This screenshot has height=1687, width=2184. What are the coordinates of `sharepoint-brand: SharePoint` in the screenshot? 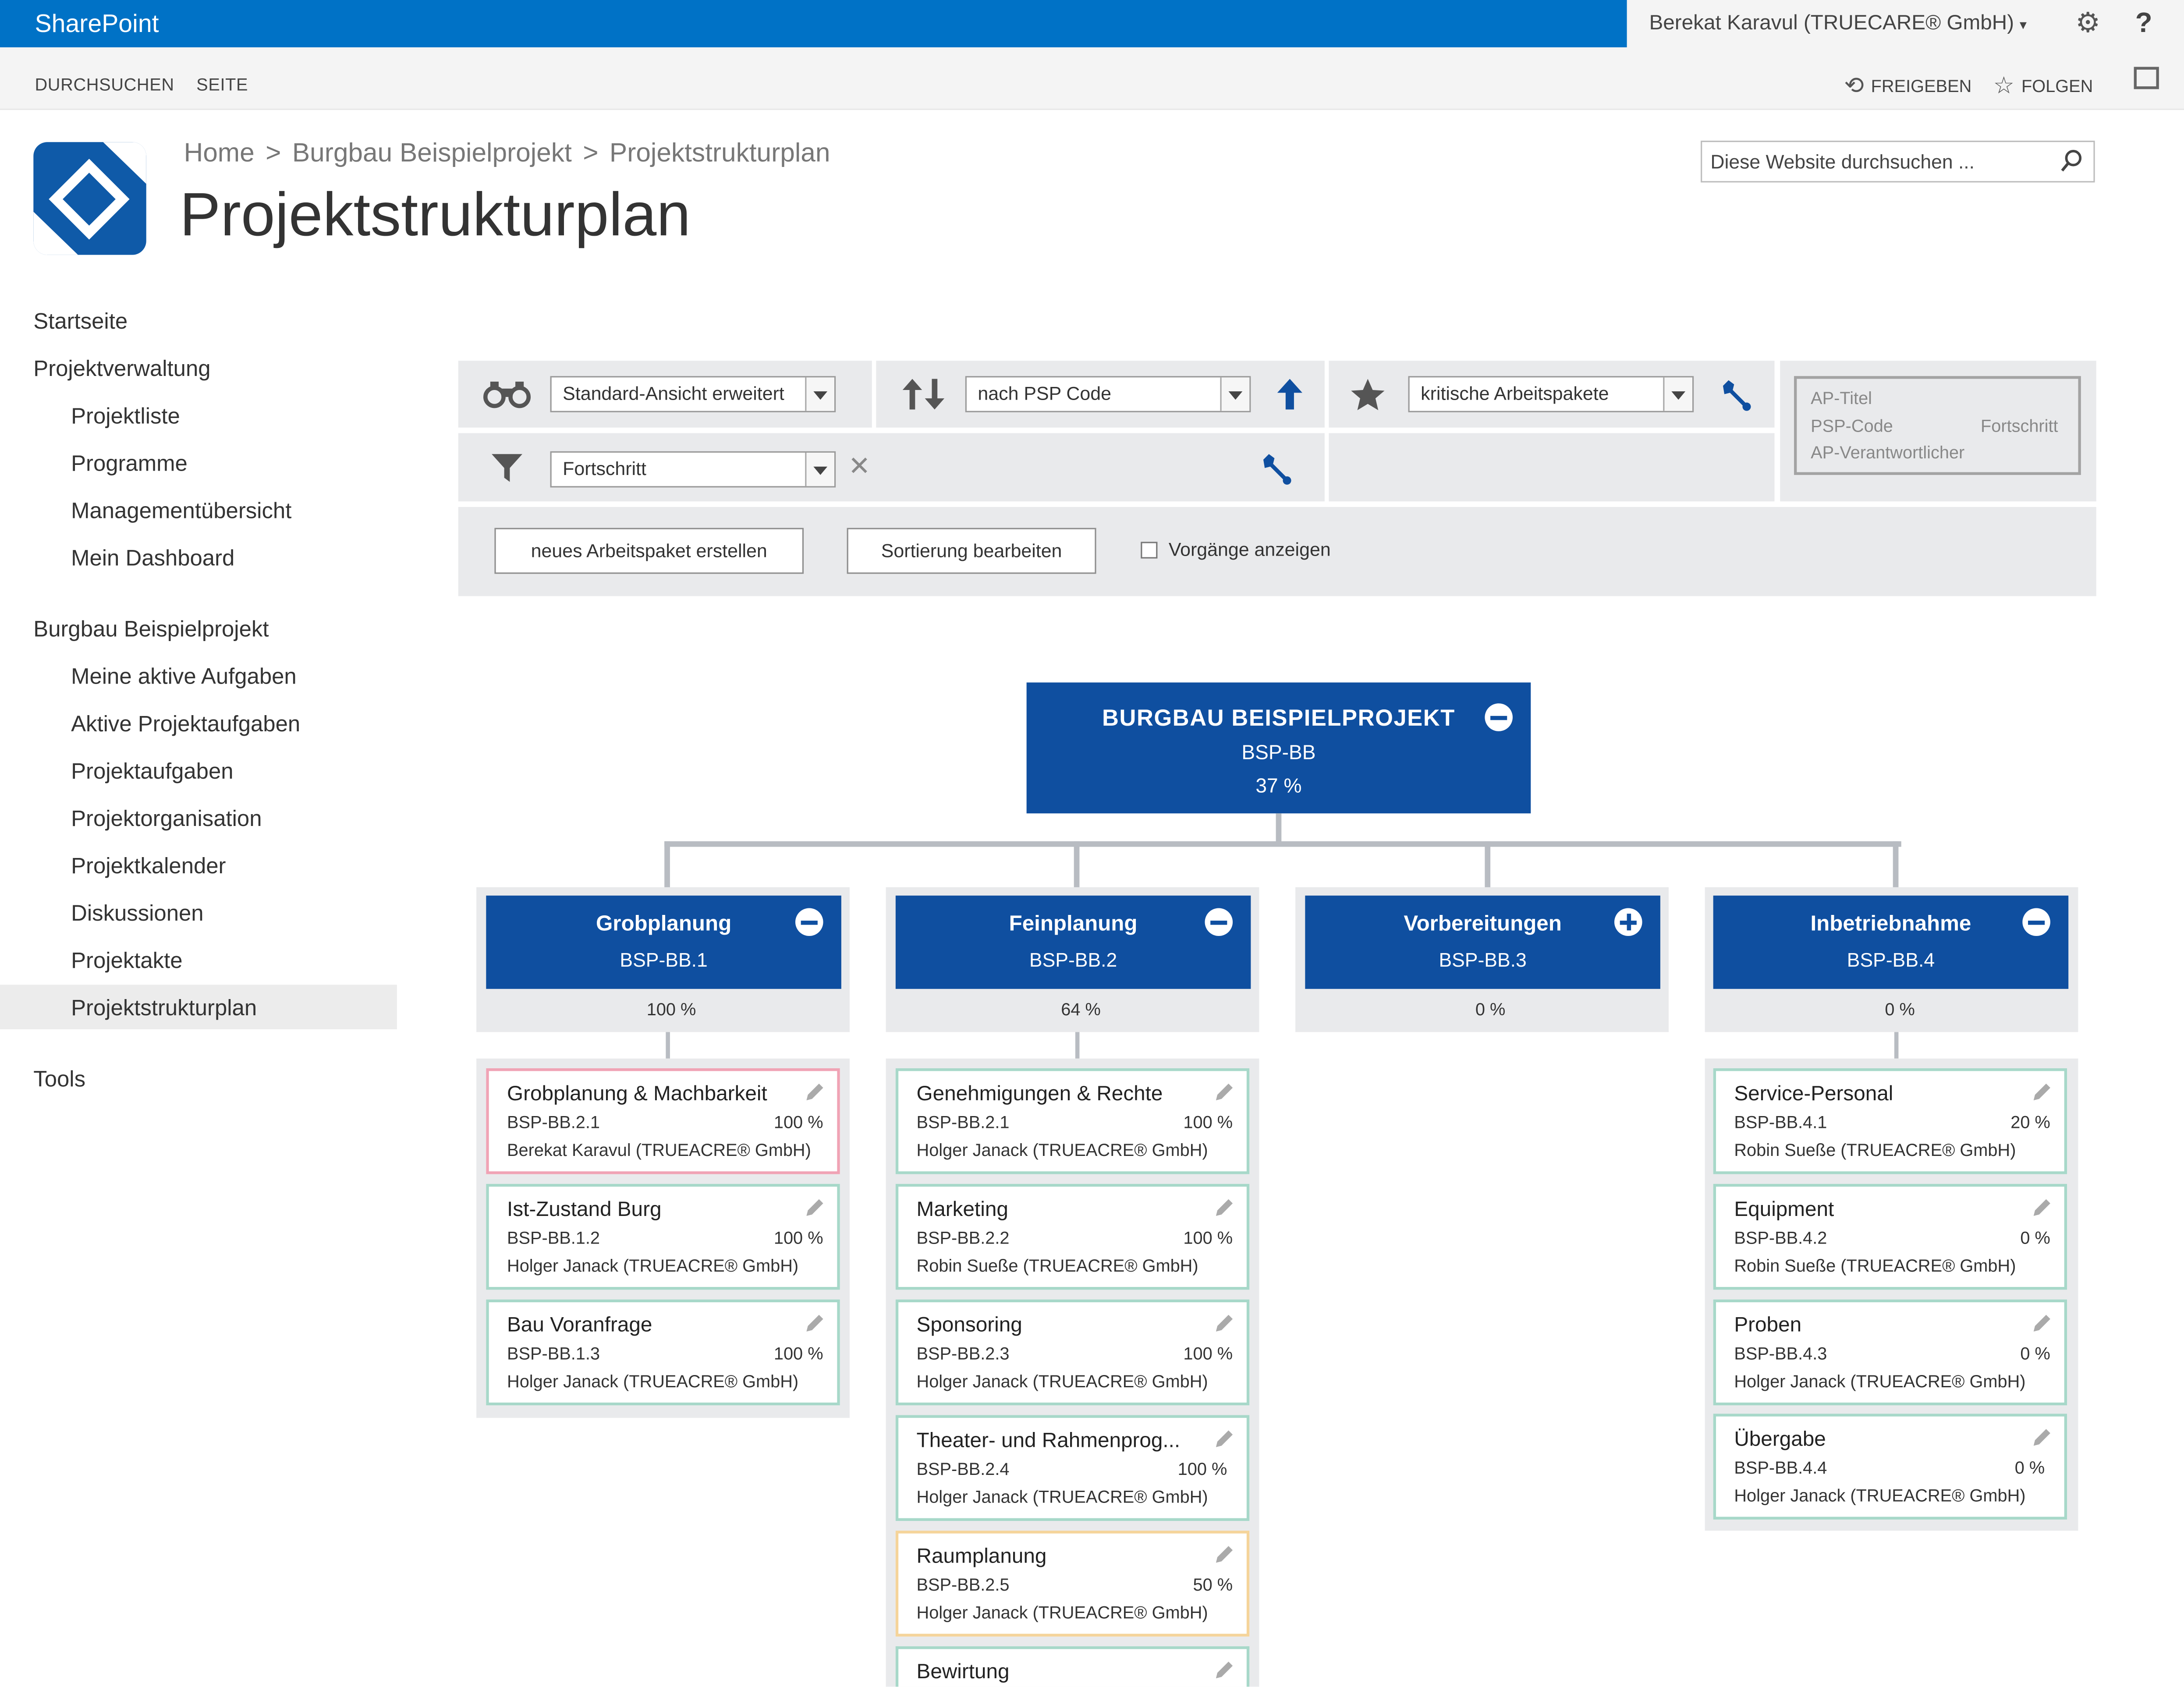 It's located at (813, 24).